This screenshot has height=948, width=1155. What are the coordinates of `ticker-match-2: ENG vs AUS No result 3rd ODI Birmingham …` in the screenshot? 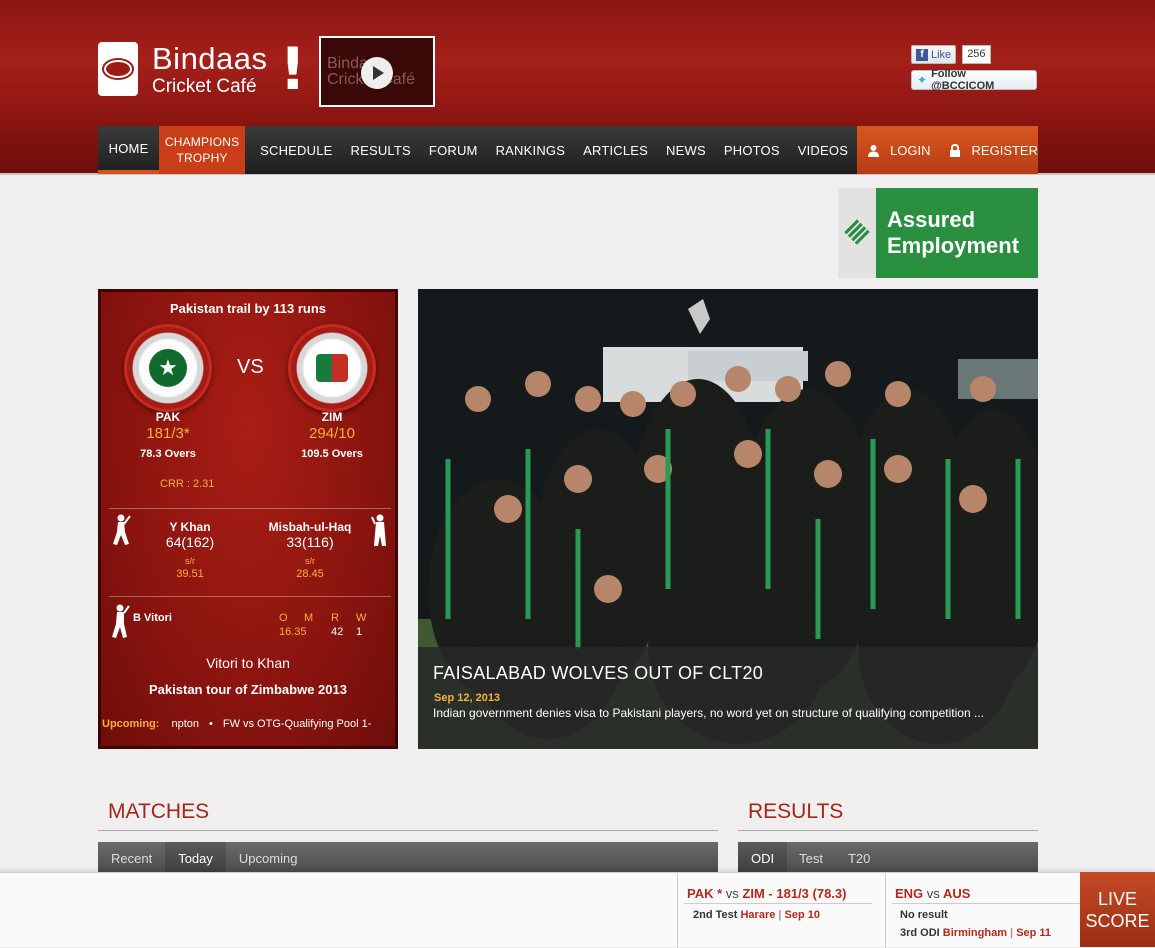 It's located at (982, 910).